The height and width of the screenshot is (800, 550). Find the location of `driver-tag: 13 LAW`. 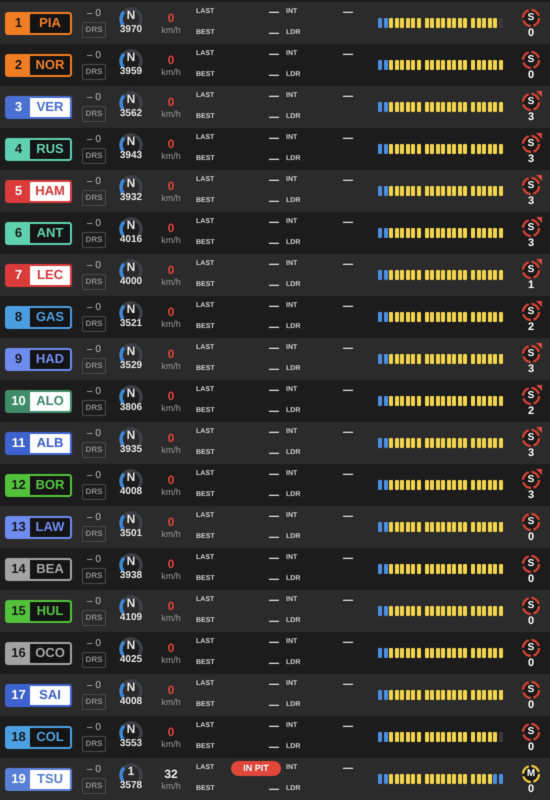

driver-tag: 13 LAW is located at coordinates (38, 527).